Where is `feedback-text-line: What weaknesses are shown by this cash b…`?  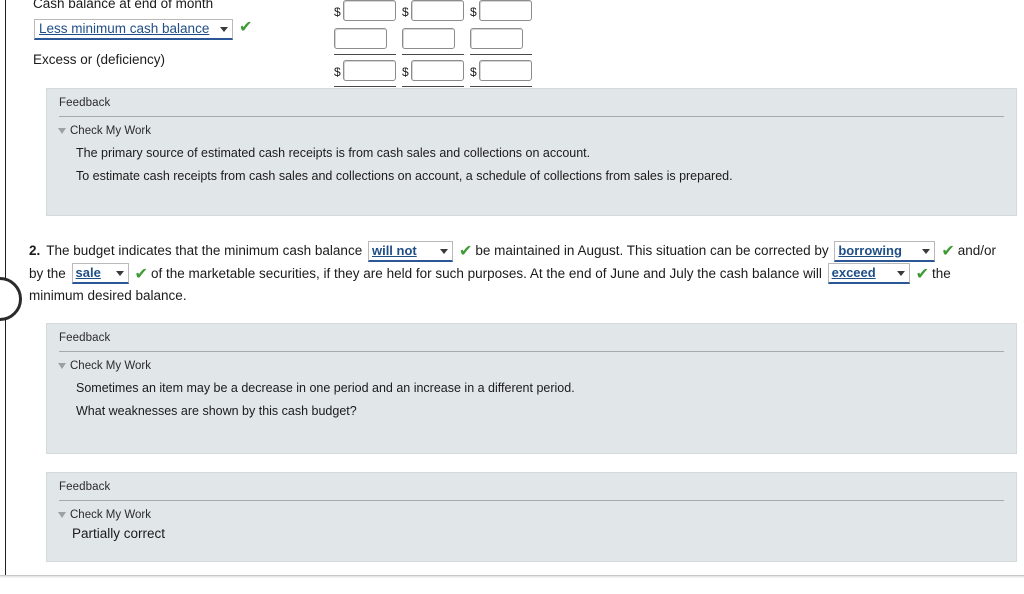 feedback-text-line: What weaknesses are shown by this cash b… is located at coordinates (216, 411).